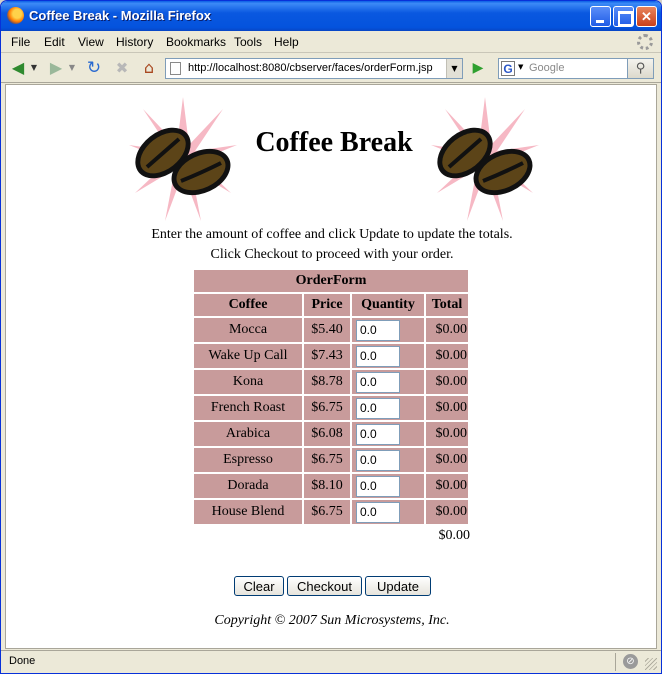 This screenshot has width=662, height=674. What do you see at coordinates (248, 305) in the screenshot?
I see `header-coffee: Coffee` at bounding box center [248, 305].